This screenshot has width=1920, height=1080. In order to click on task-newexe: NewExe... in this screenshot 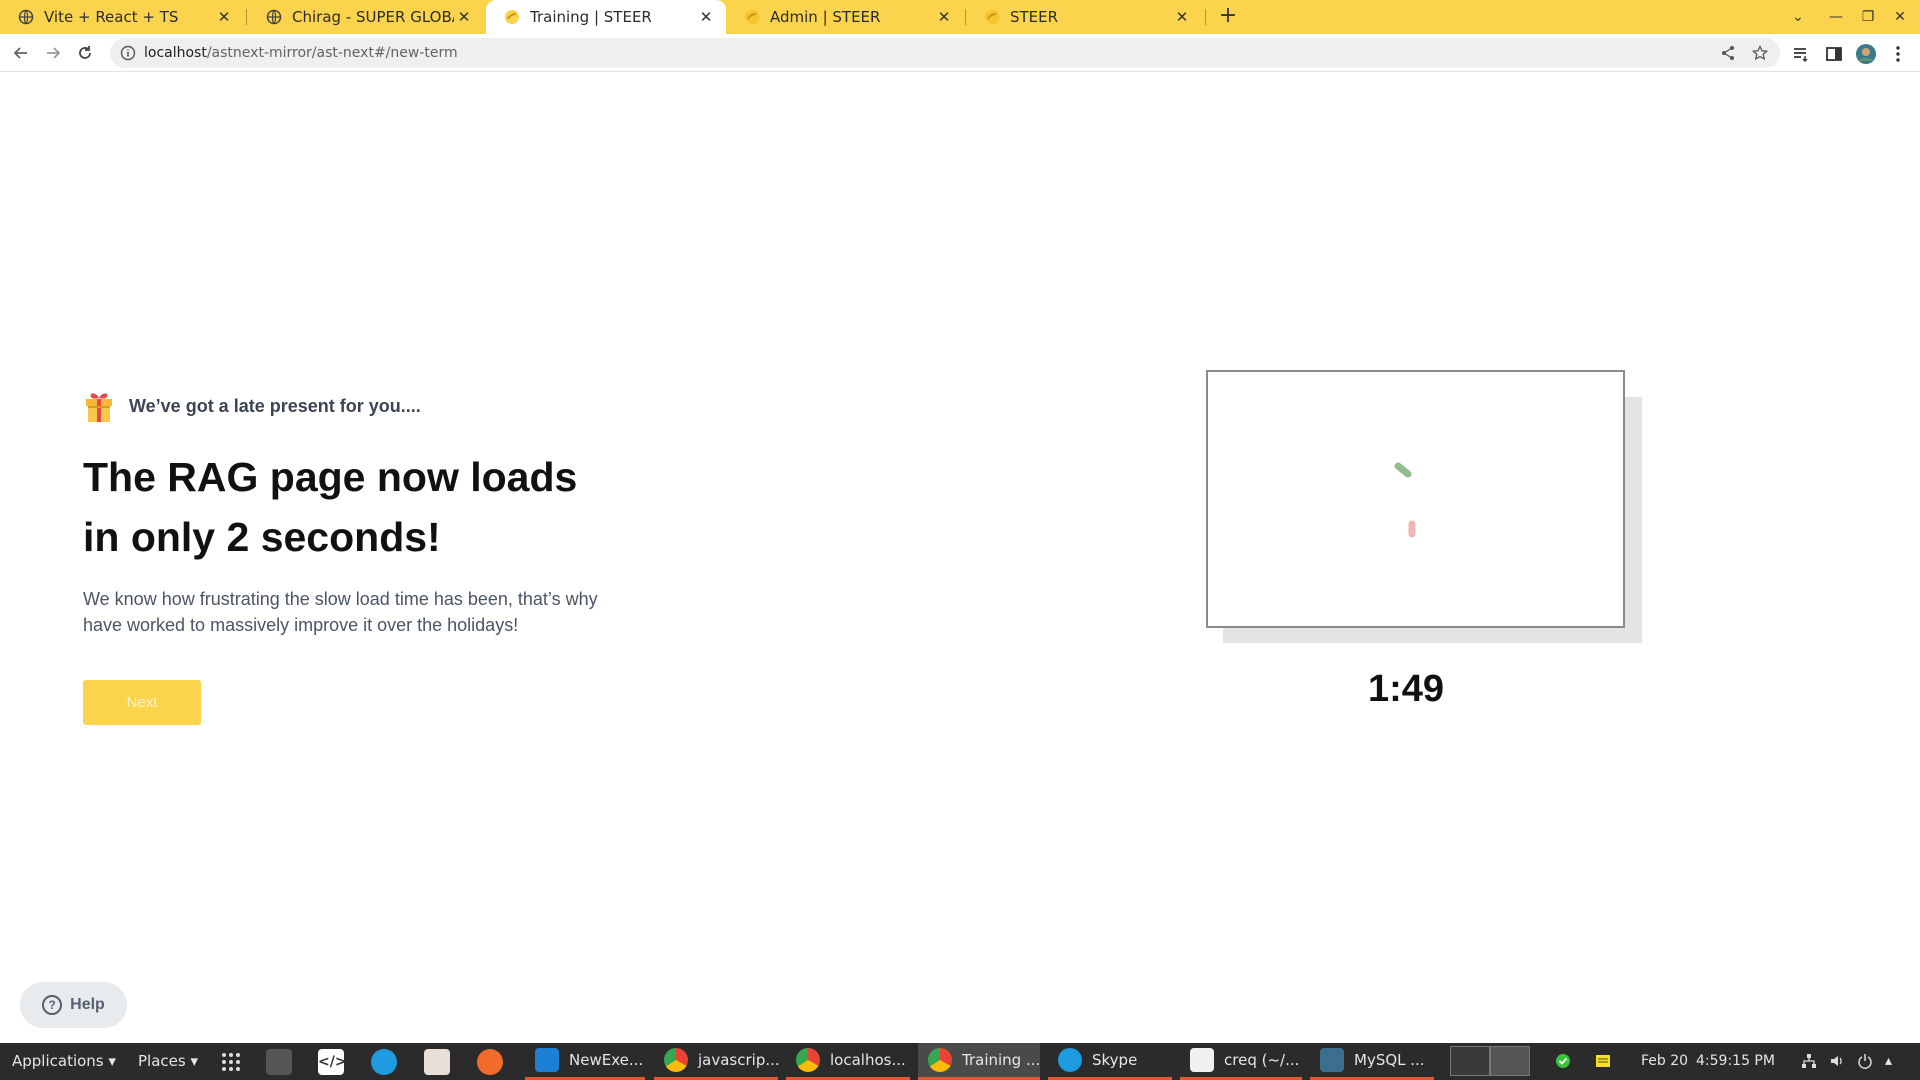, I will do `click(585, 1061)`.